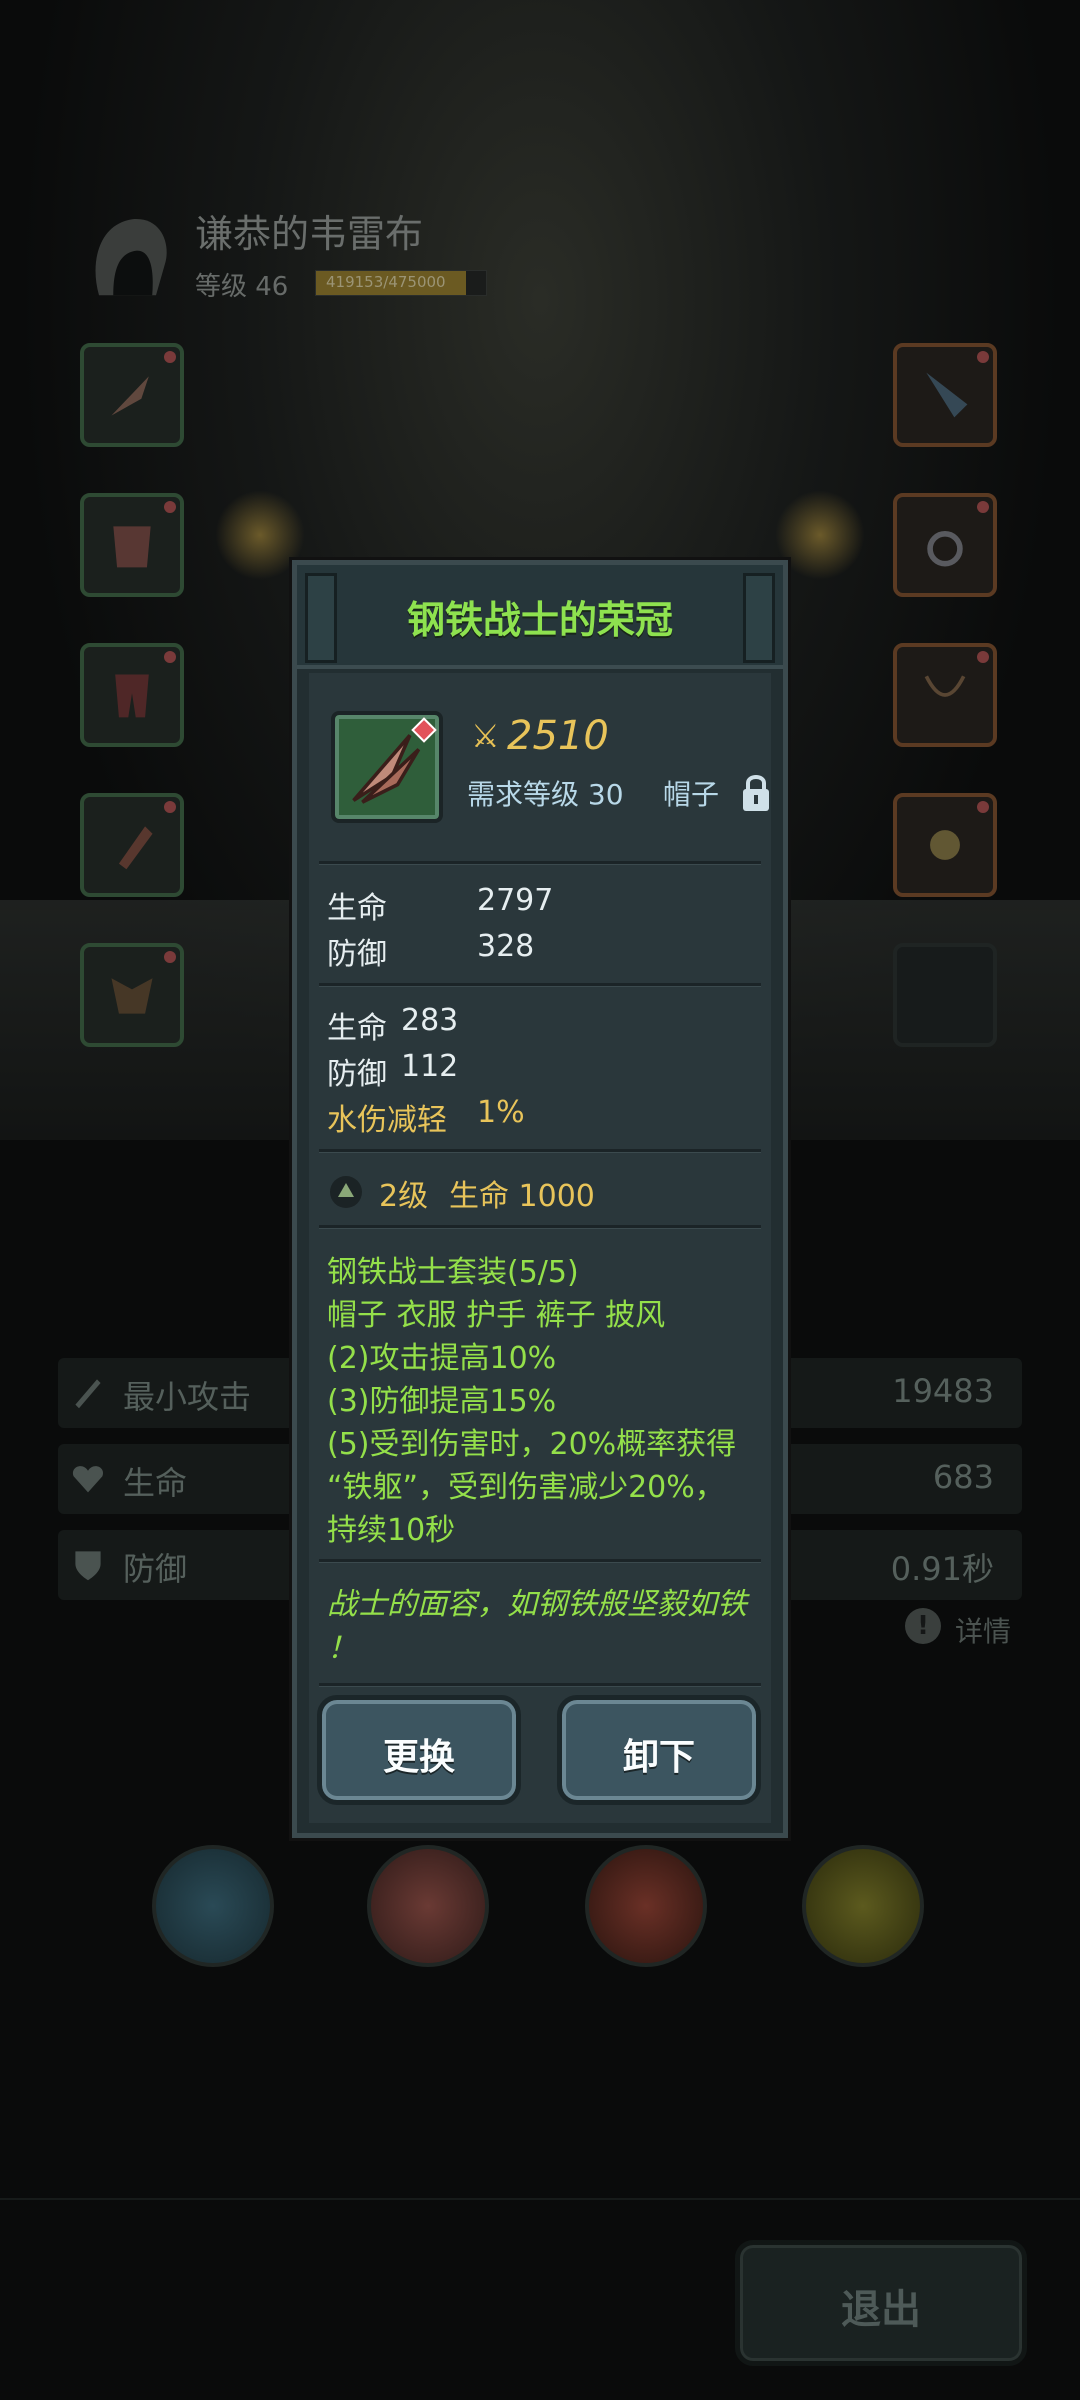 The image size is (1080, 2400). I want to click on equip-slot-armor, so click(132, 545).